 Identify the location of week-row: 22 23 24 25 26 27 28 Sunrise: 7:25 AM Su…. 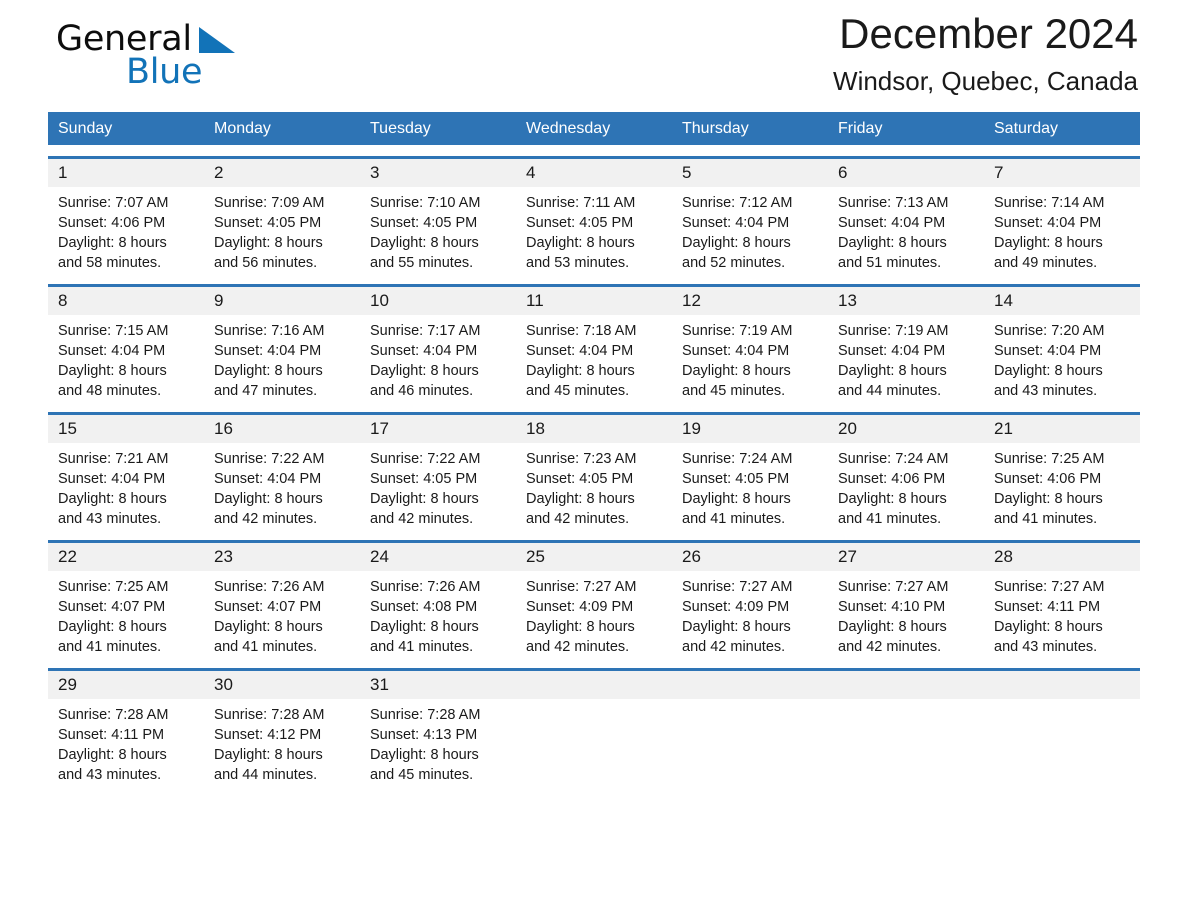
(594, 598).